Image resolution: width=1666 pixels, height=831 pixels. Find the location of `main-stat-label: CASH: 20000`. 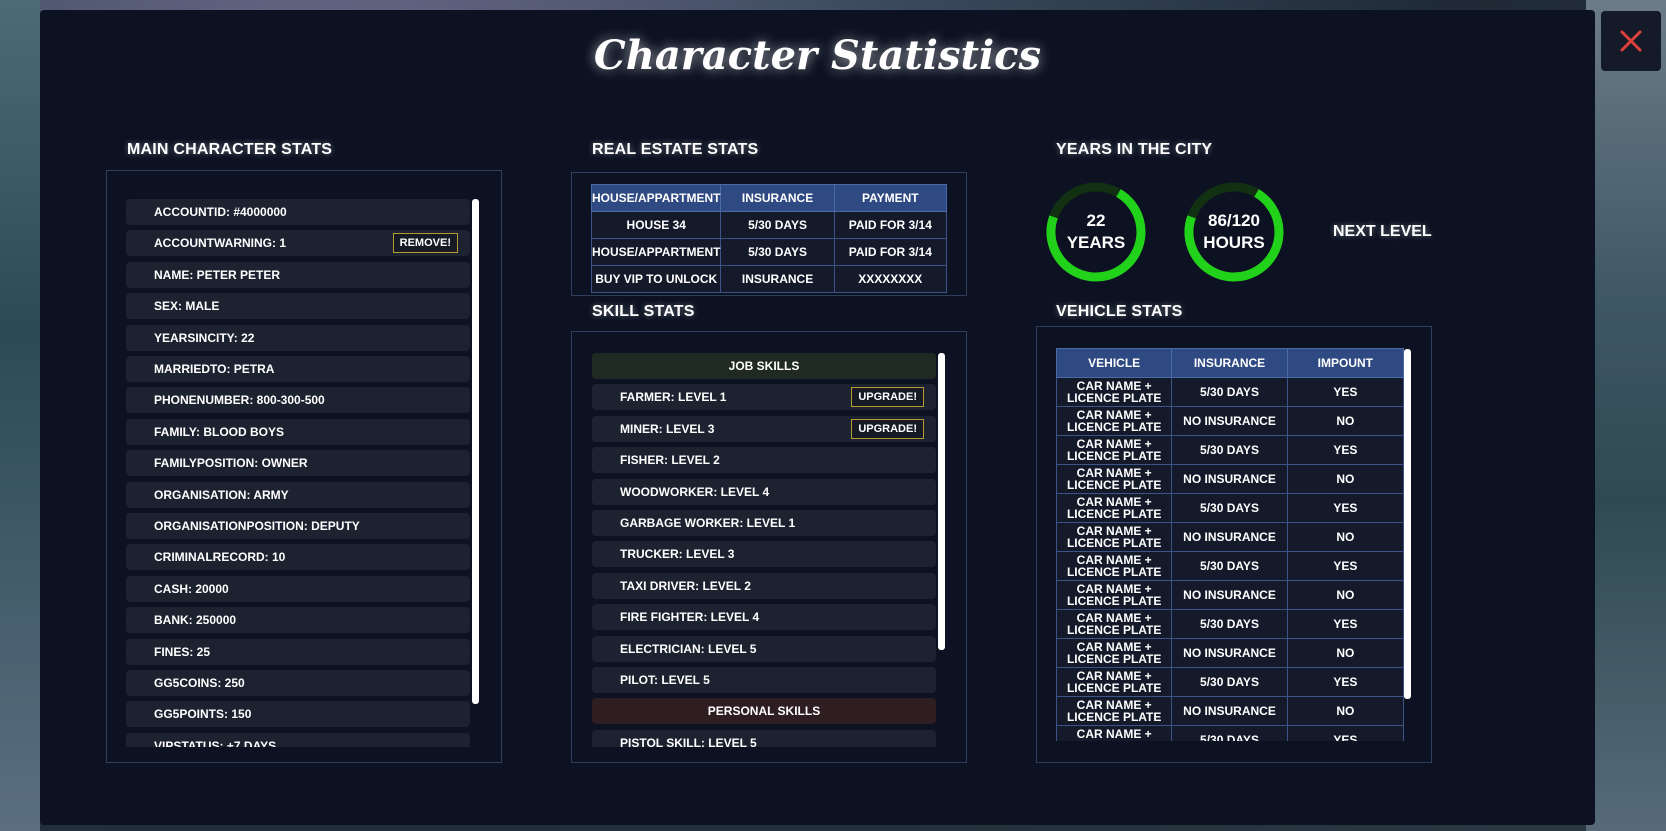

main-stat-label: CASH: 20000 is located at coordinates (191, 588).